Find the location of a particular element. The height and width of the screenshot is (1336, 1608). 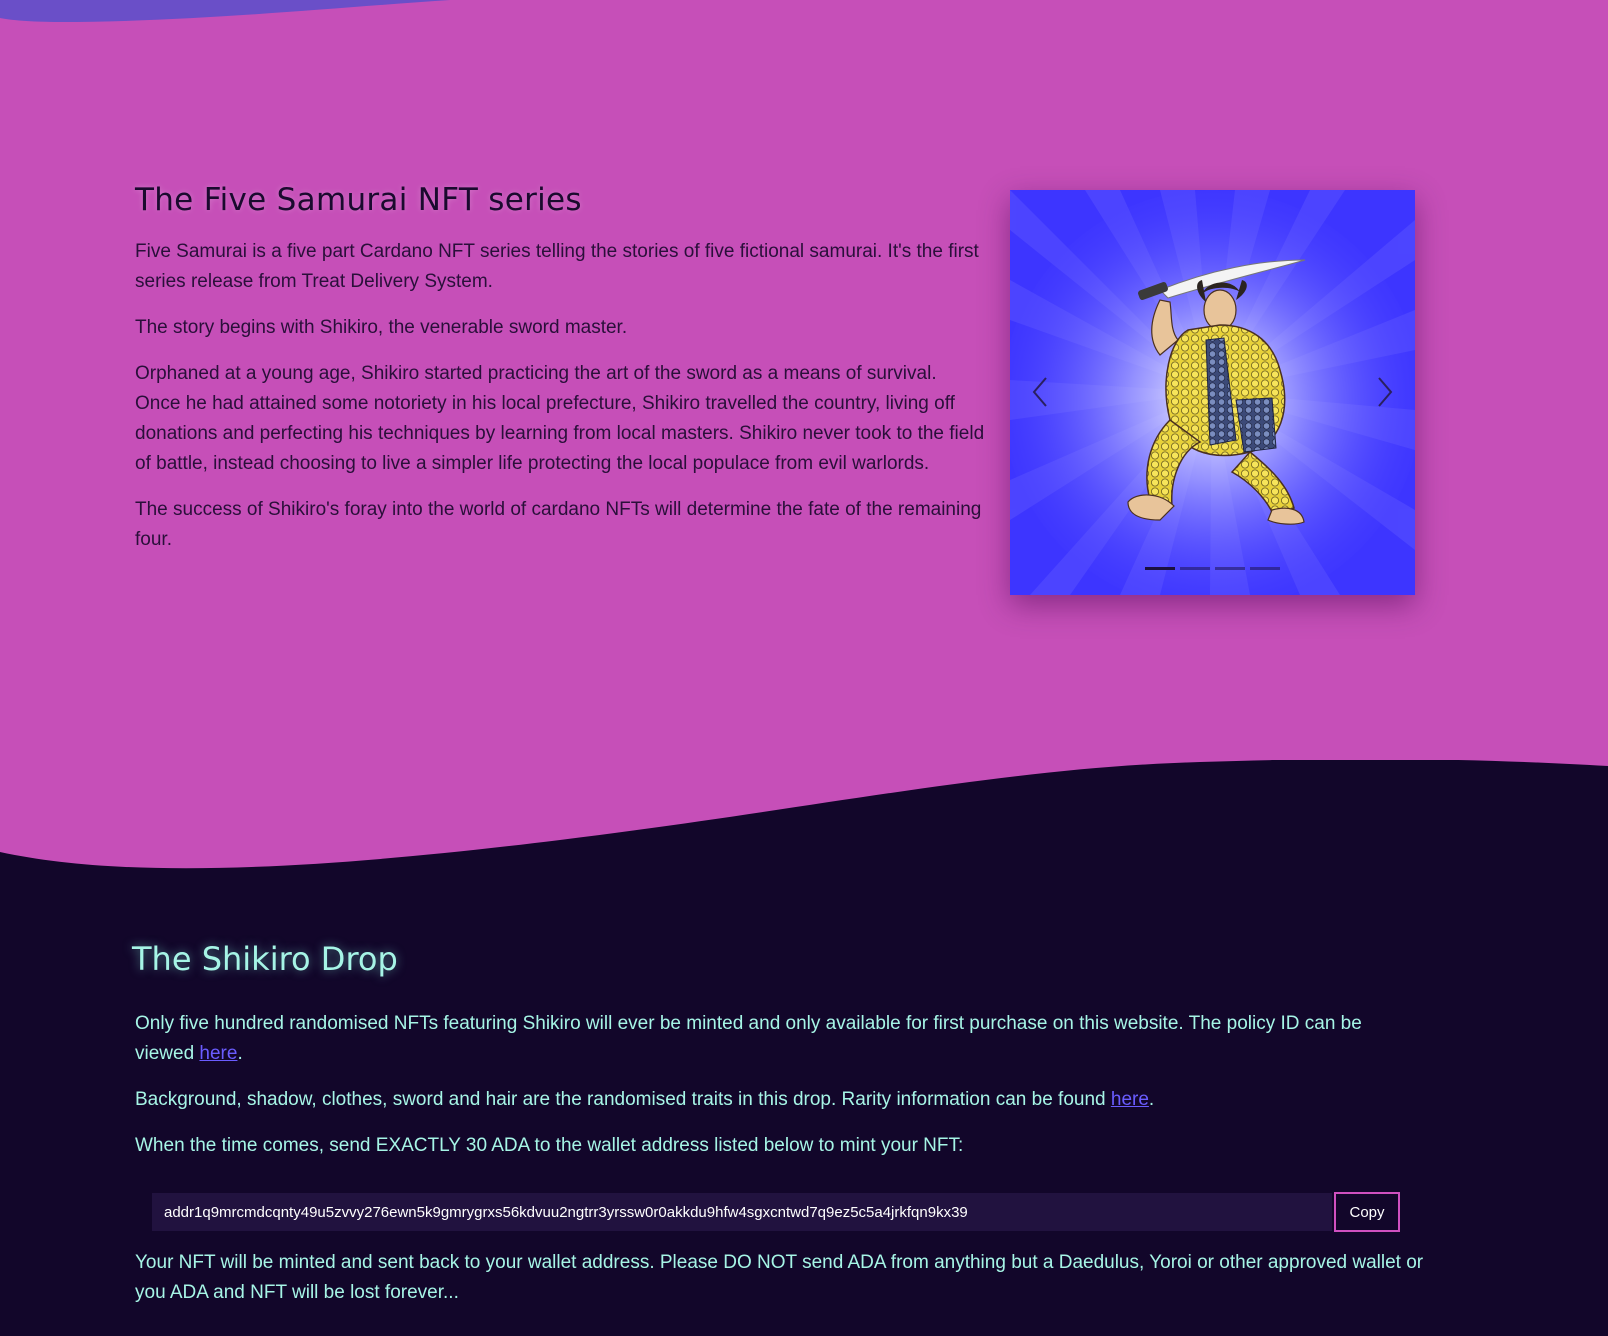

series-title: The Five Samurai NFT series is located at coordinates (358, 200).